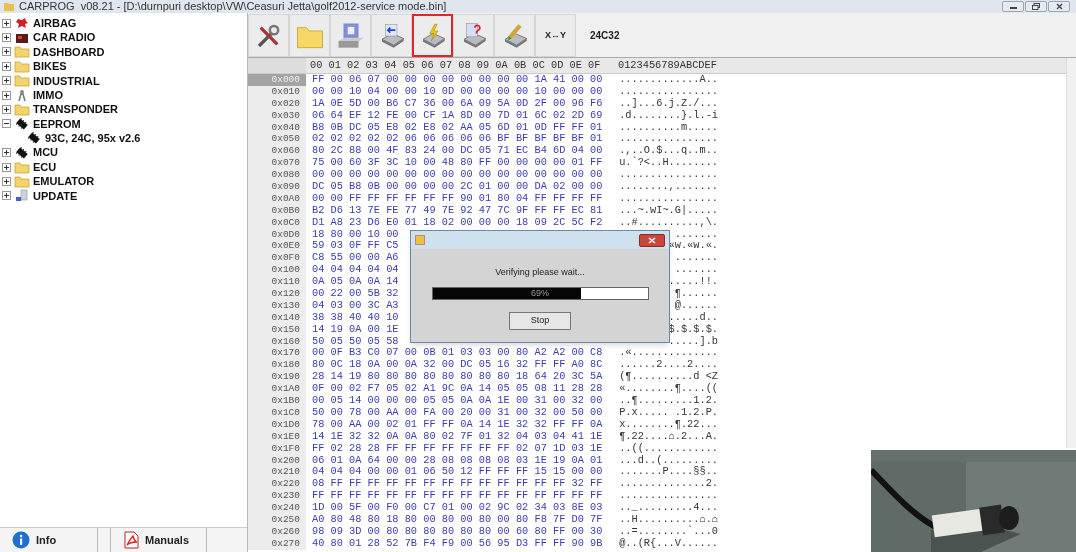 The height and width of the screenshot is (552, 1076). I want to click on tree-item: BIKES, so click(50, 66).